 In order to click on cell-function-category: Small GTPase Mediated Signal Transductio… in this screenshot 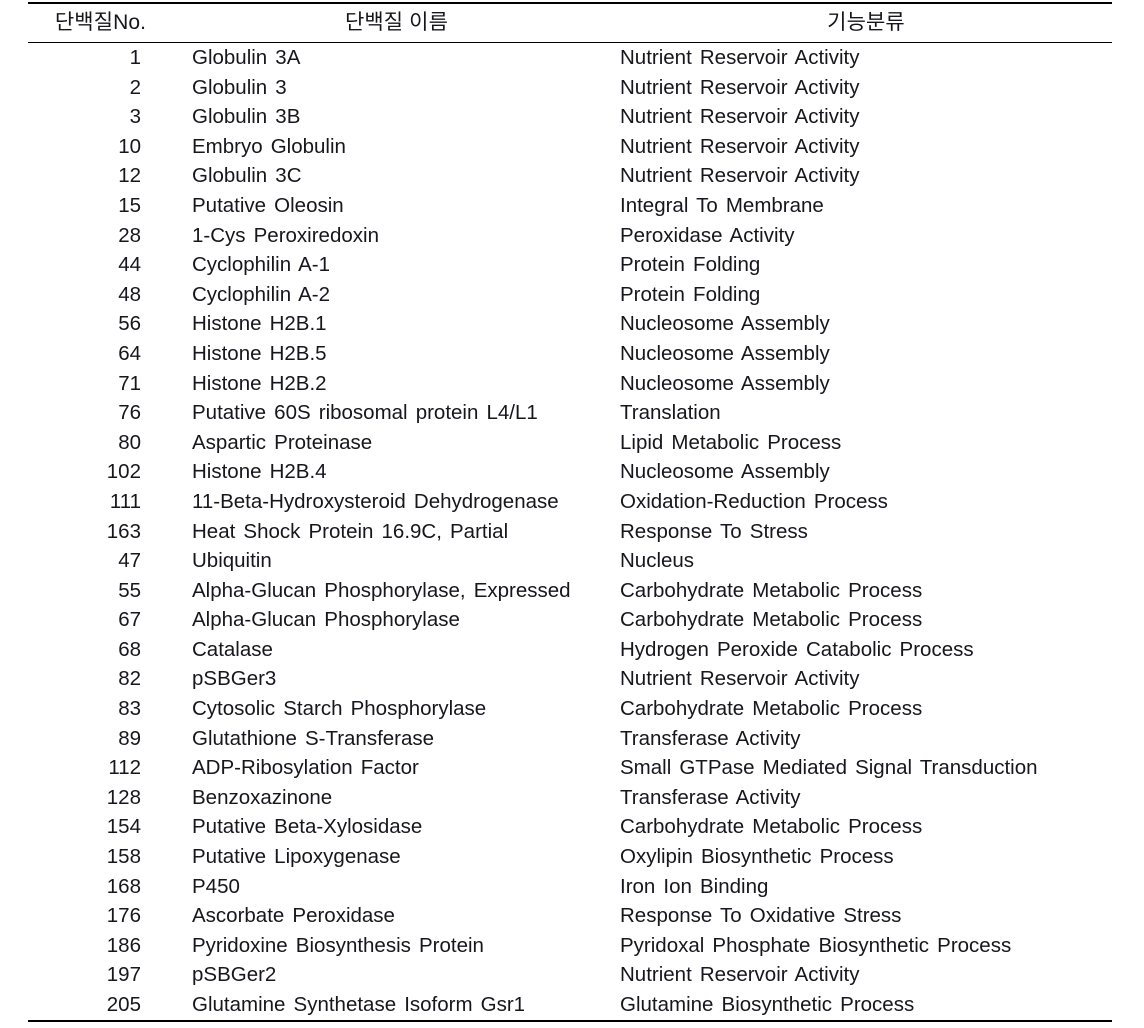, I will do `click(829, 768)`.